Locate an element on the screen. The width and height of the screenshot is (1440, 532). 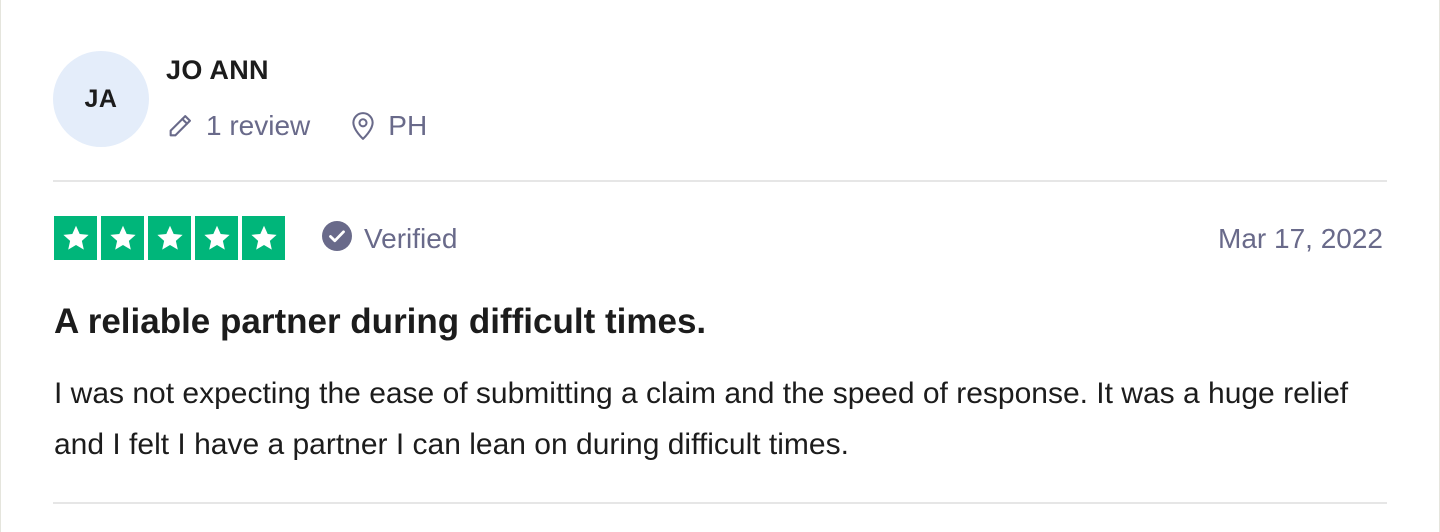
location-label: PH is located at coordinates (408, 125).